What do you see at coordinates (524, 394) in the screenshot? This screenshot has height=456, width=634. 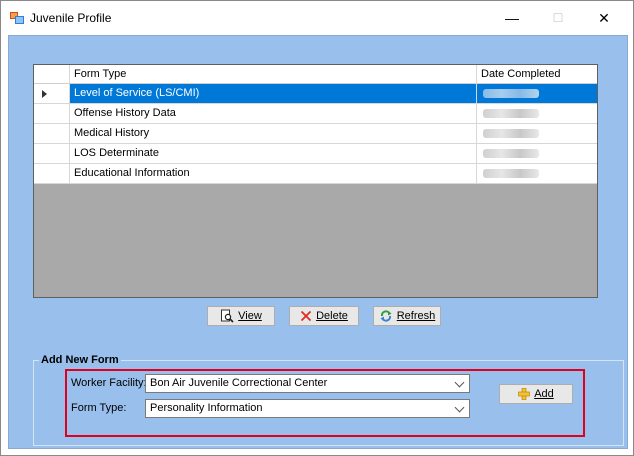 I see `plus-icon` at bounding box center [524, 394].